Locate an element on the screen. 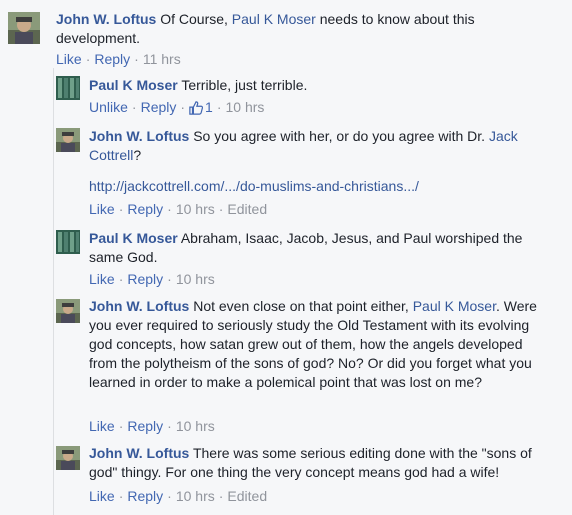 This screenshot has width=572, height=515. like-count: 1 is located at coordinates (201, 107).